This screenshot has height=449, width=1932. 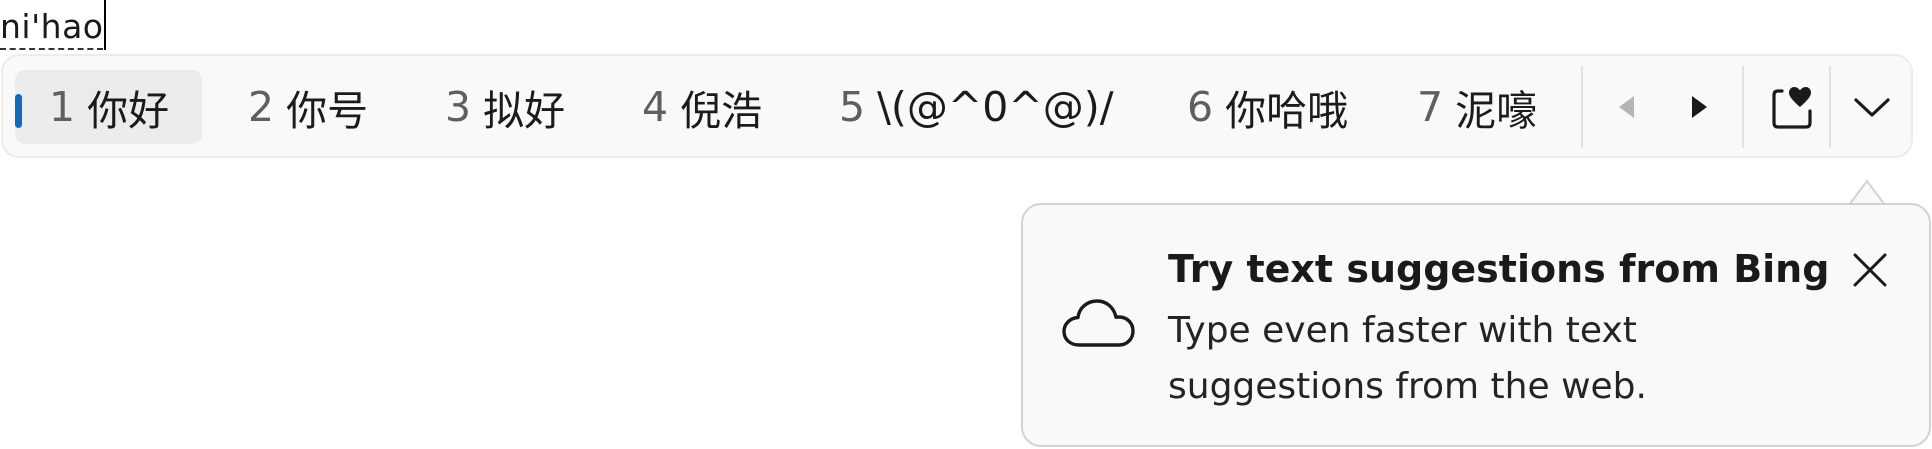 I want to click on candidate-text: 泥嚎, so click(x=1496, y=111).